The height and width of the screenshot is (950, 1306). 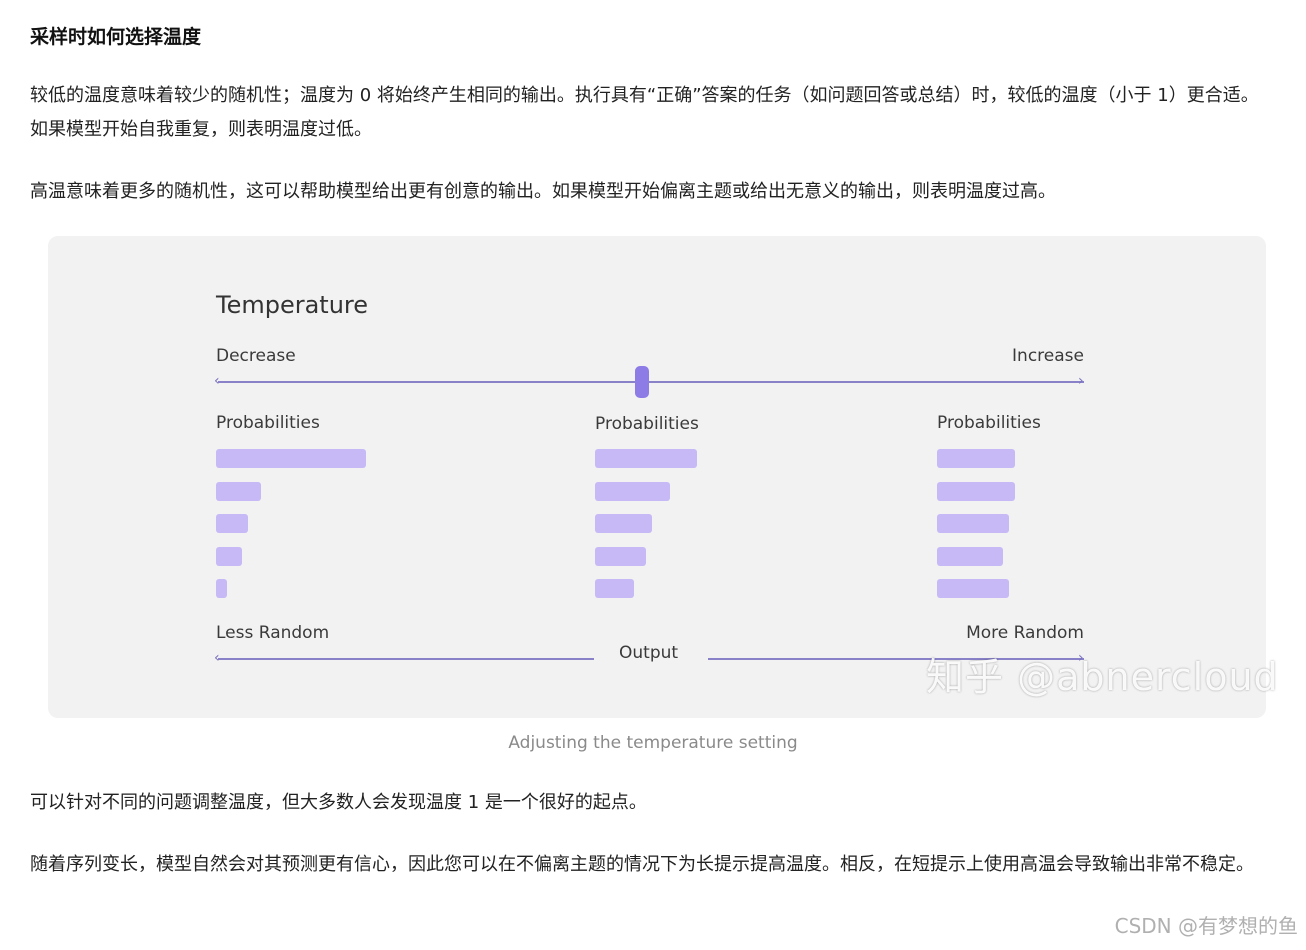 I want to click on output-axis-left, so click(x=406, y=659).